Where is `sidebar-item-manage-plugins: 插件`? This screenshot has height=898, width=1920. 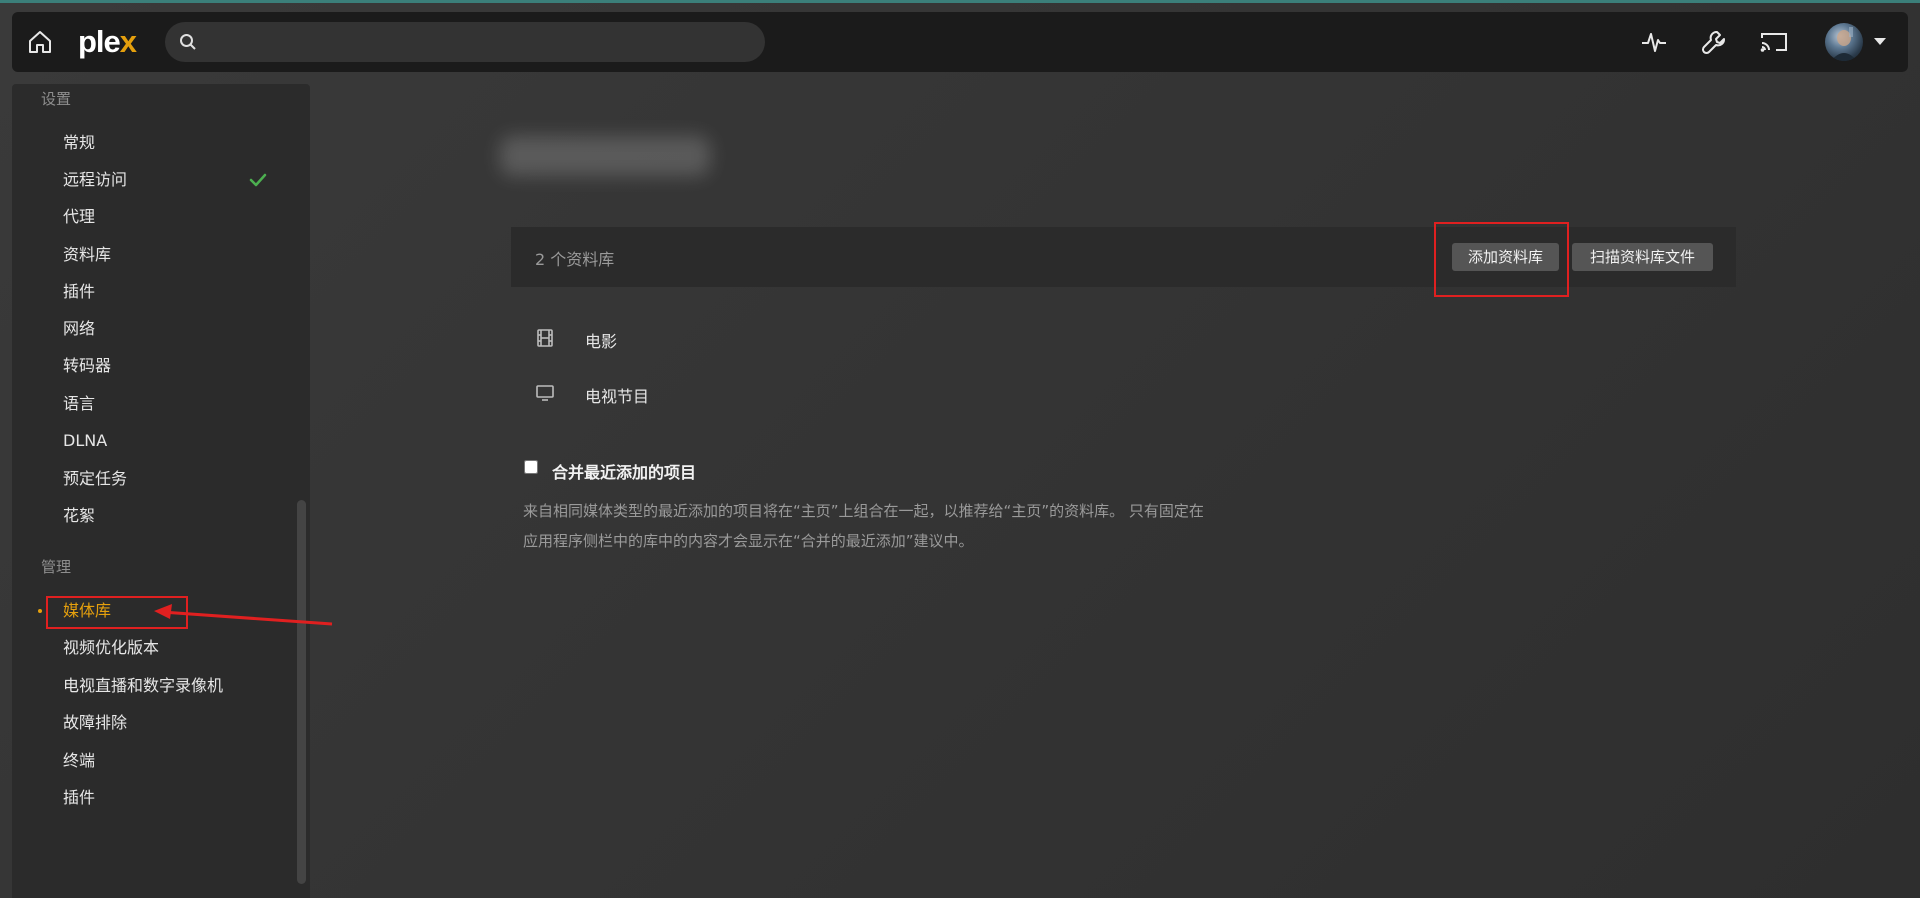 sidebar-item-manage-plugins: 插件 is located at coordinates (79, 798).